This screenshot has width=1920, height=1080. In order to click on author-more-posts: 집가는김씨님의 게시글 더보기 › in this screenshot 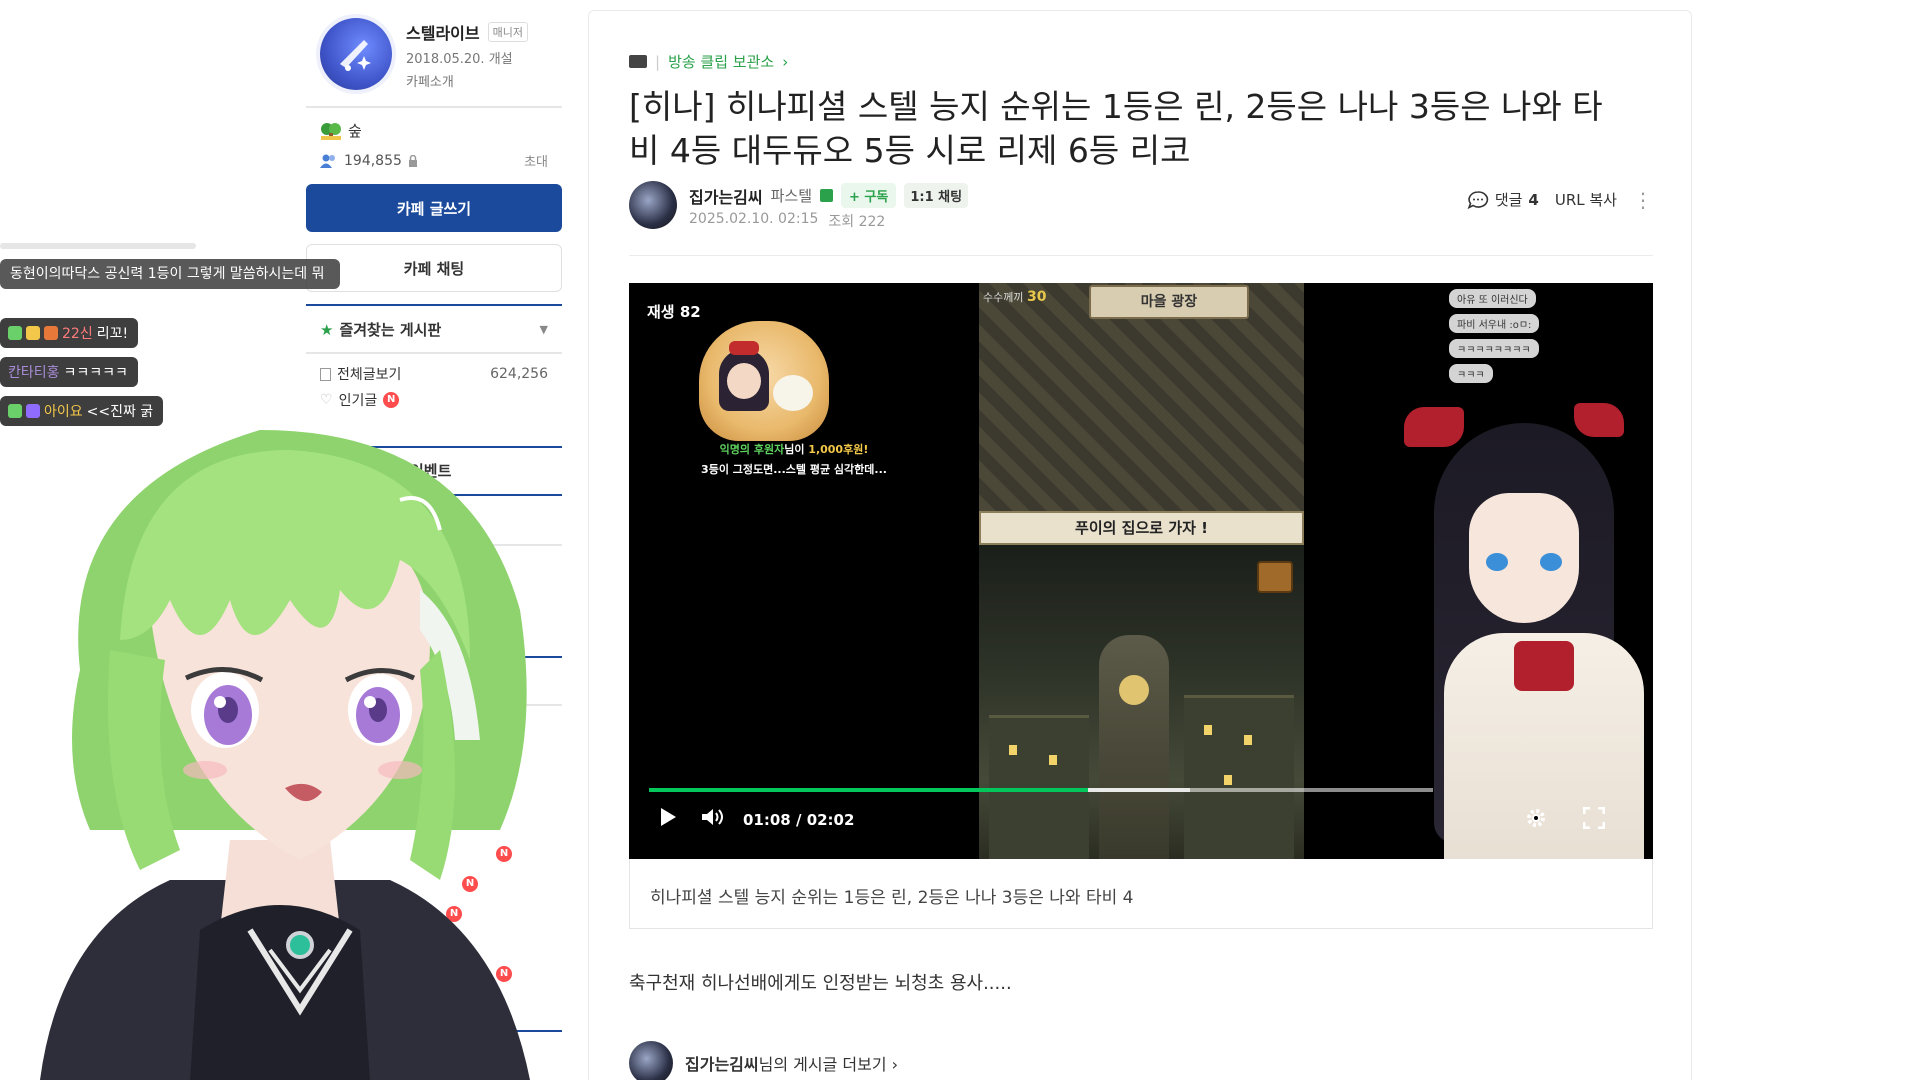, I will do `click(763, 1060)`.